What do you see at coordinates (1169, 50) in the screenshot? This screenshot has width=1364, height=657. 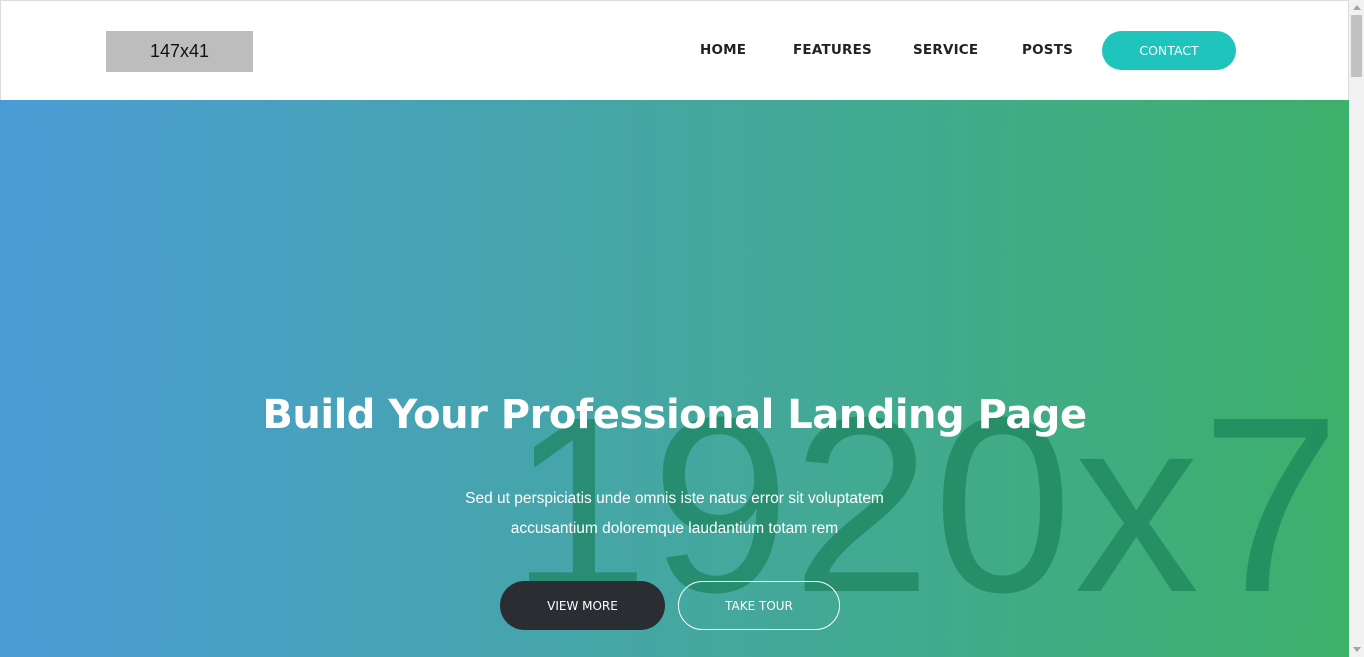 I see `contact-button: CONTACT` at bounding box center [1169, 50].